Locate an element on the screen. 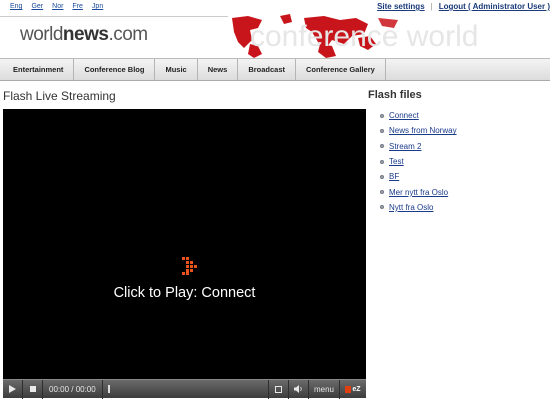 The height and width of the screenshot is (402, 550). list-item: News from Norway is located at coordinates (418, 130).